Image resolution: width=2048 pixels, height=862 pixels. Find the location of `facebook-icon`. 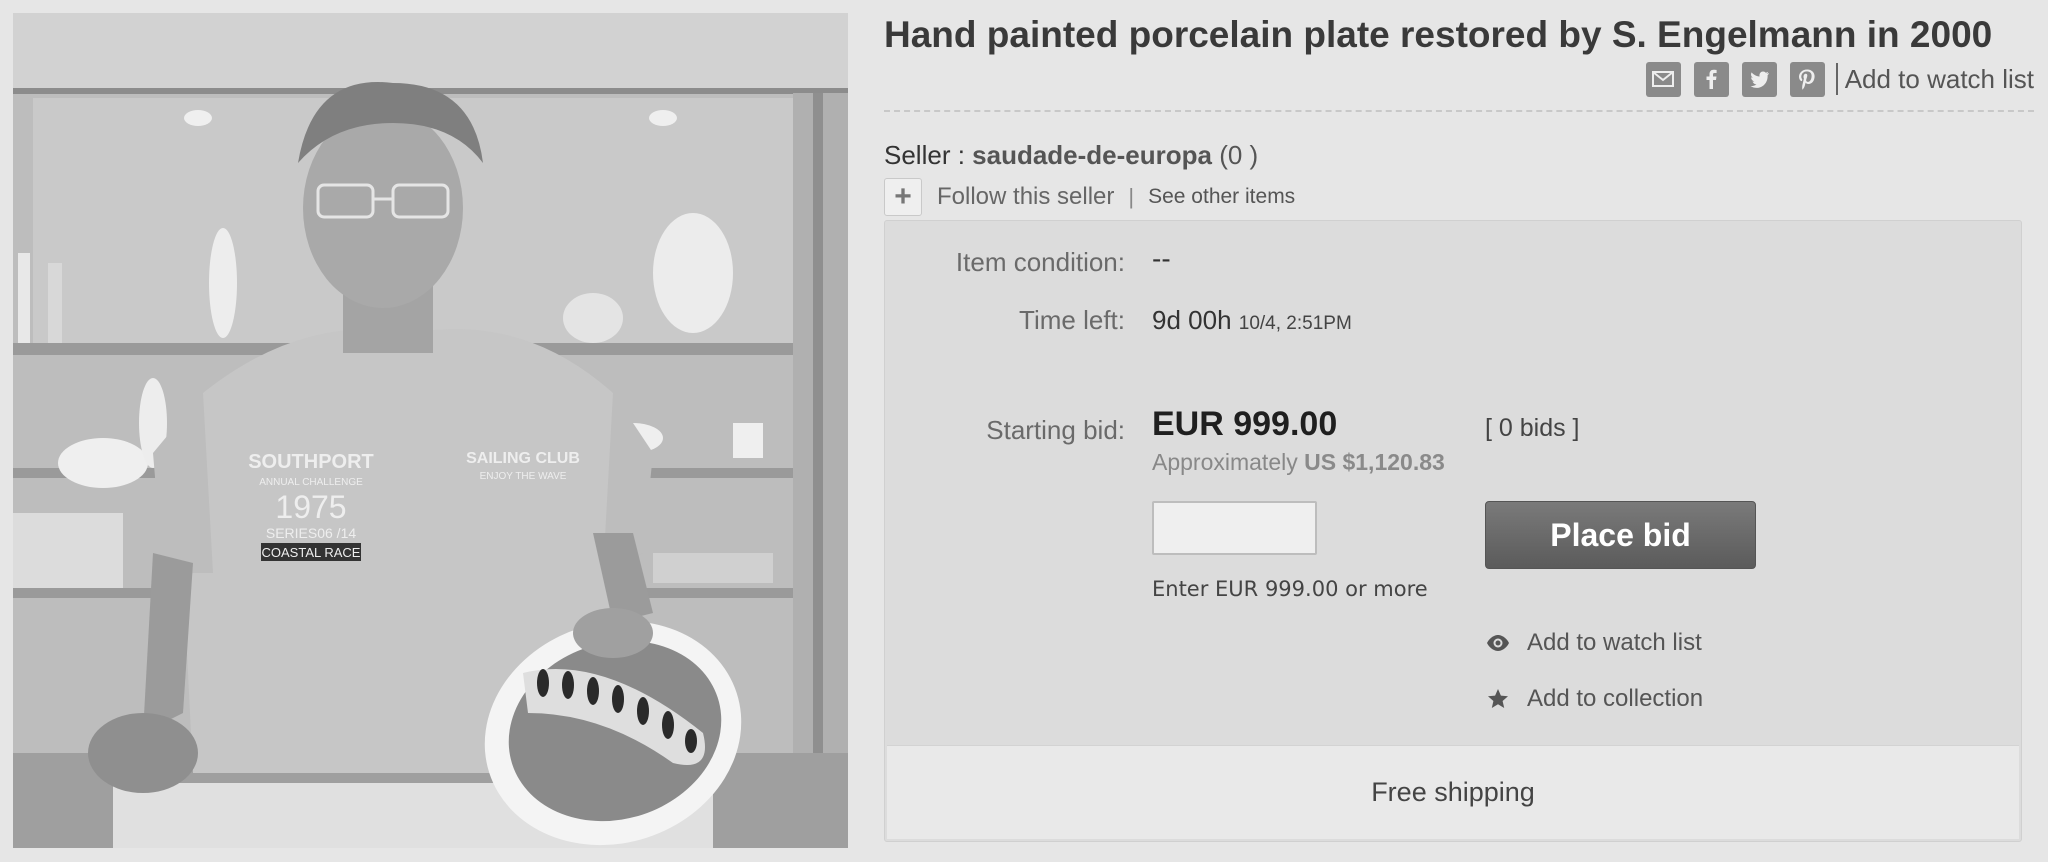

facebook-icon is located at coordinates (1711, 79).